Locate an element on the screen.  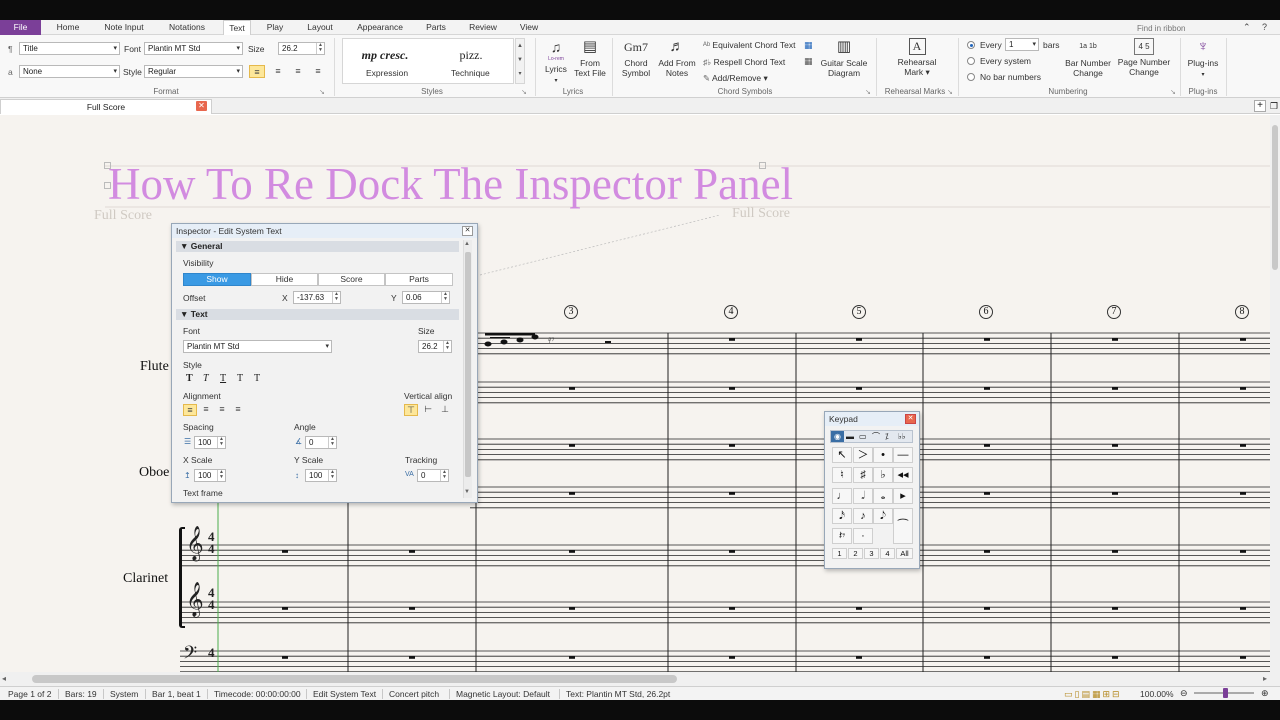
add-remove-button: ✎ Add/Remove ▾ is located at coordinates (735, 78).